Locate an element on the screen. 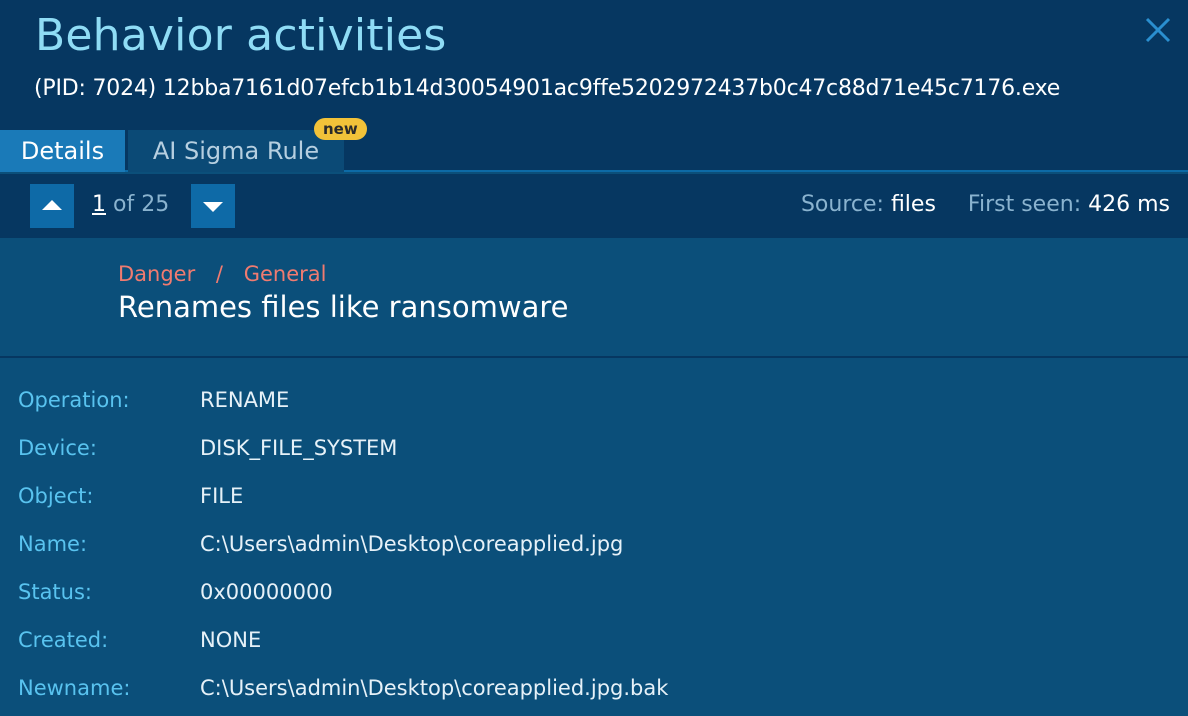 This screenshot has width=1188, height=716. detail-row: Device: DISK_FILE_SYSTEM is located at coordinates (594, 451).